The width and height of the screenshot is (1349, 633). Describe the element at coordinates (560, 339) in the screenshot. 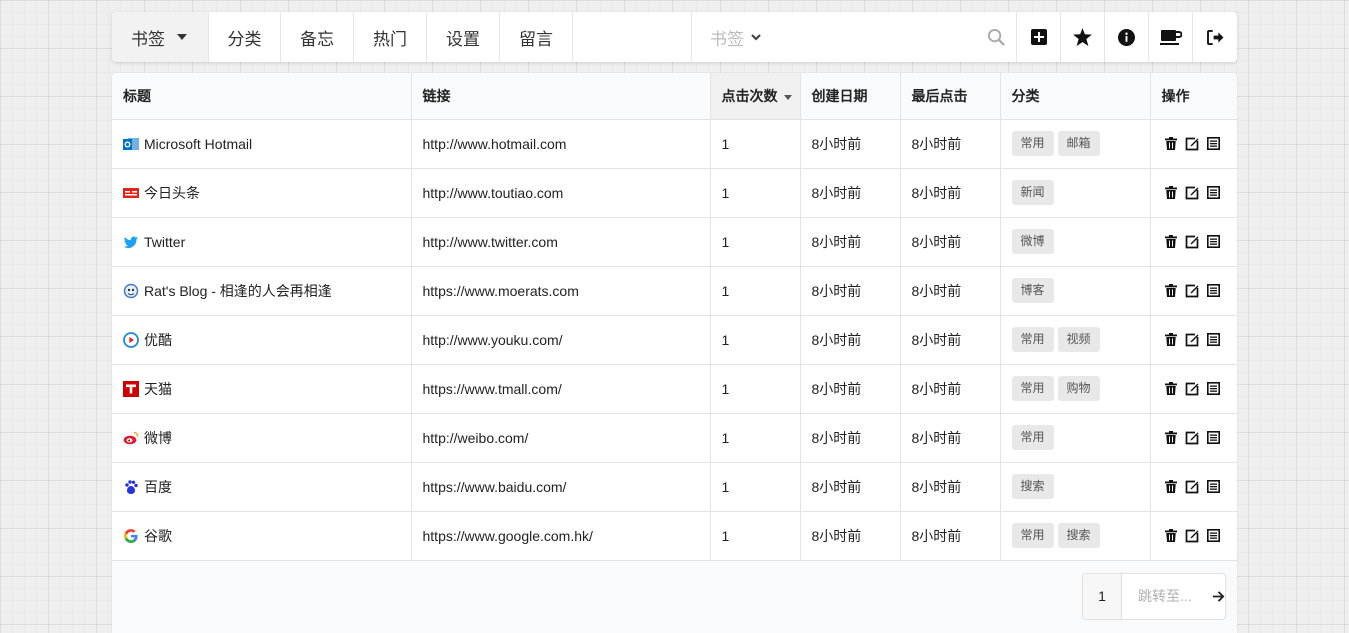

I see `url-cell: http://www.youku.com/` at that location.